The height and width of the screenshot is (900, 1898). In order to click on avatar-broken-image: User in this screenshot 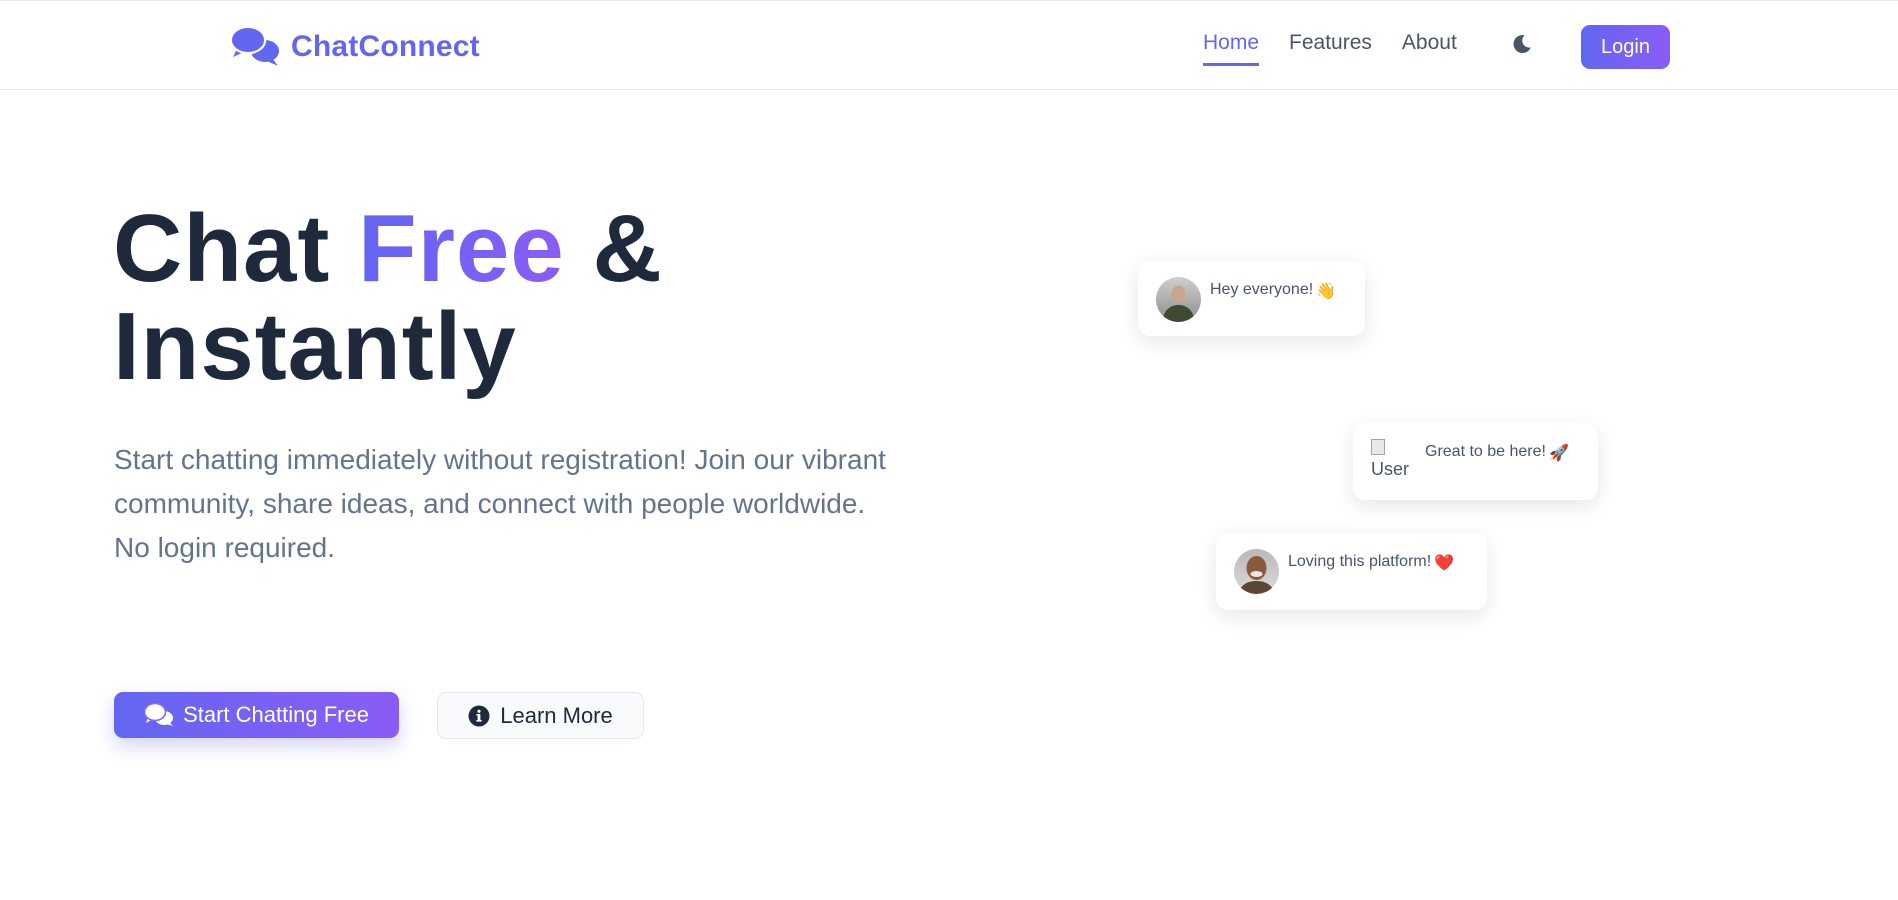, I will do `click(1393, 461)`.